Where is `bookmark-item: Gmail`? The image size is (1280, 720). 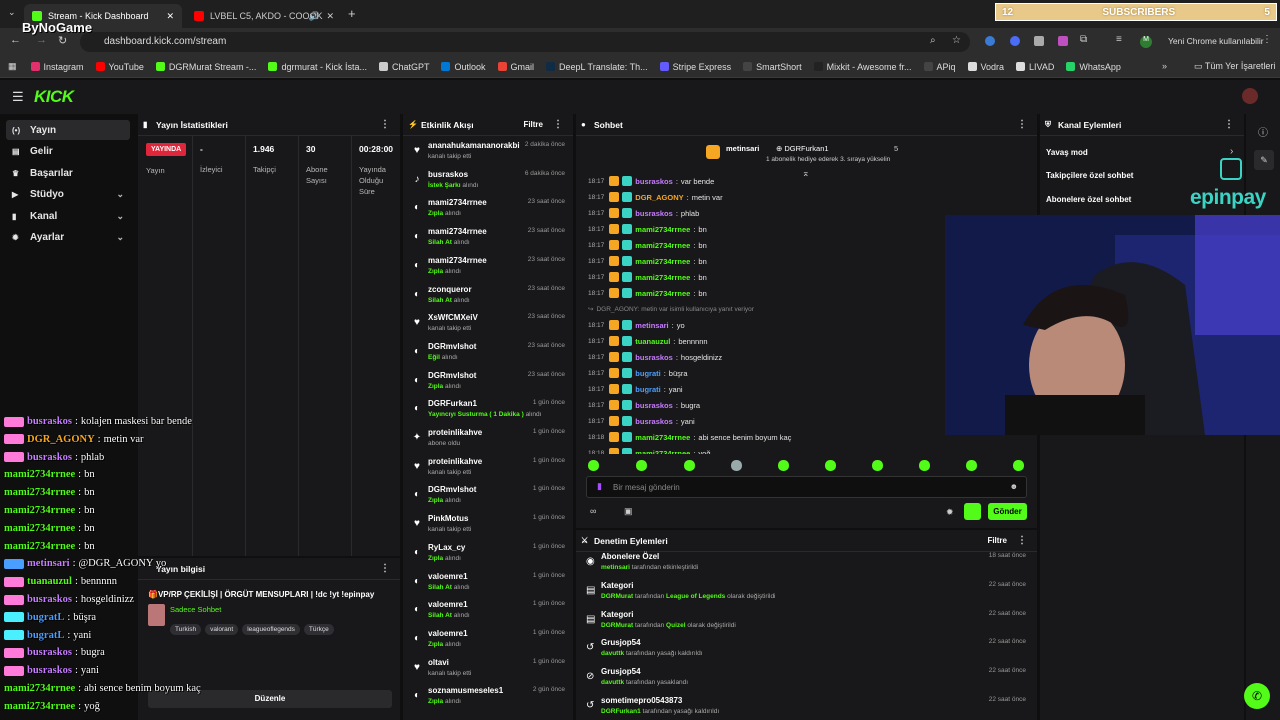
bookmark-item: Gmail is located at coordinates (515, 67).